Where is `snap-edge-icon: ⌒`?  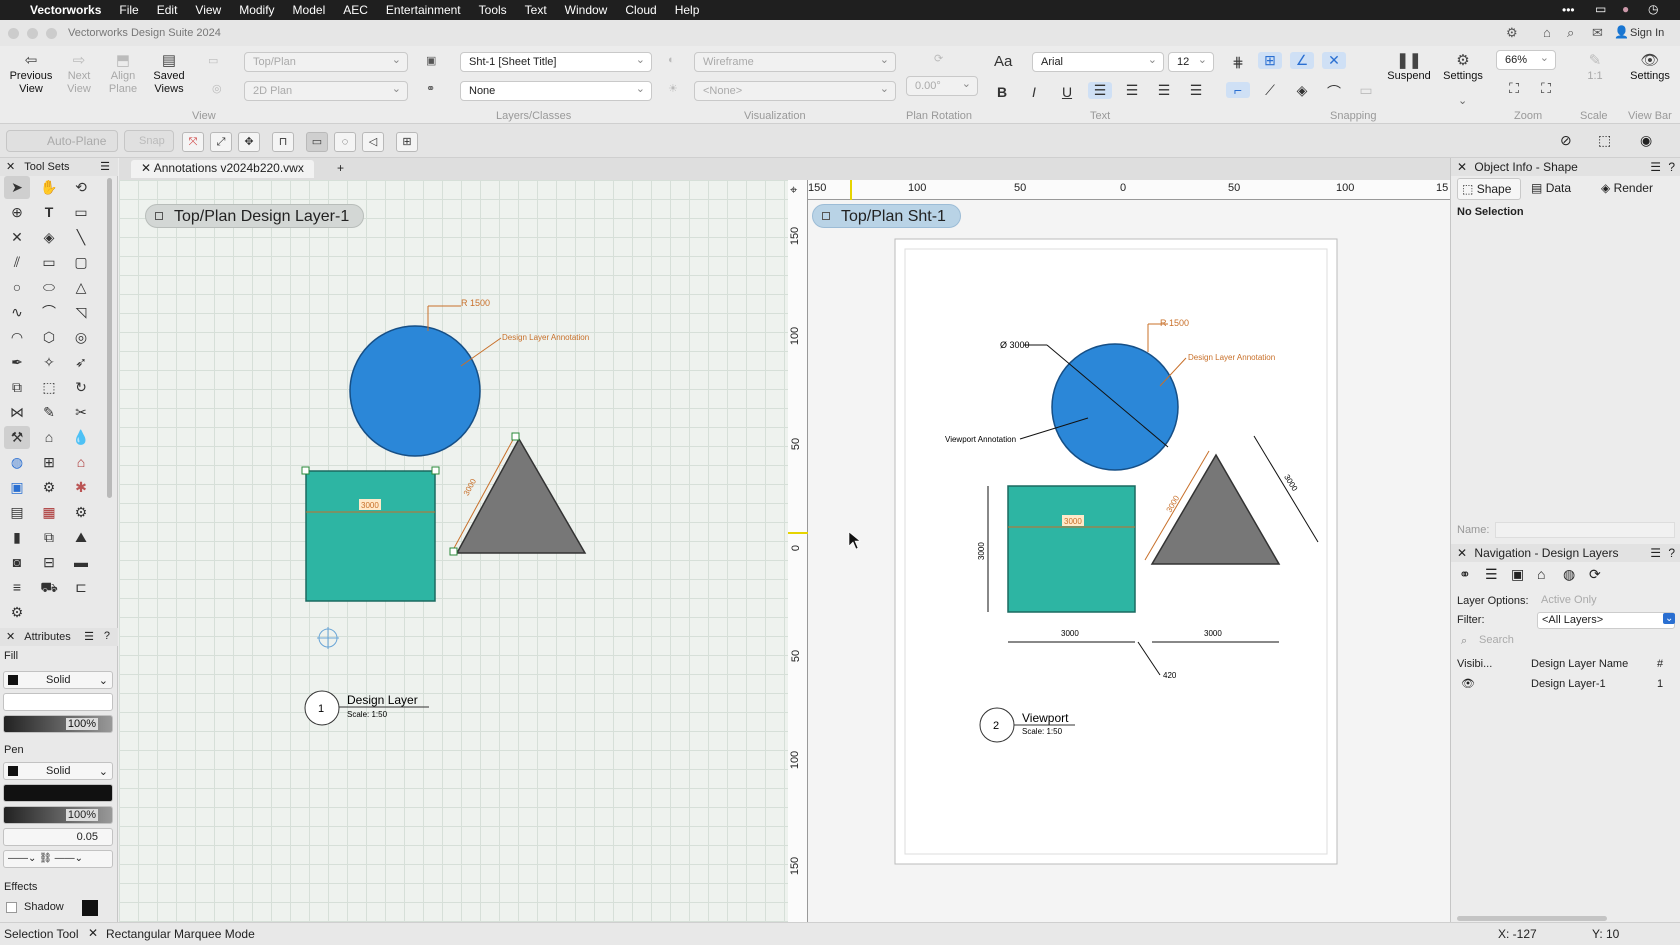
snap-edge-icon: ⌒ is located at coordinates (1334, 92).